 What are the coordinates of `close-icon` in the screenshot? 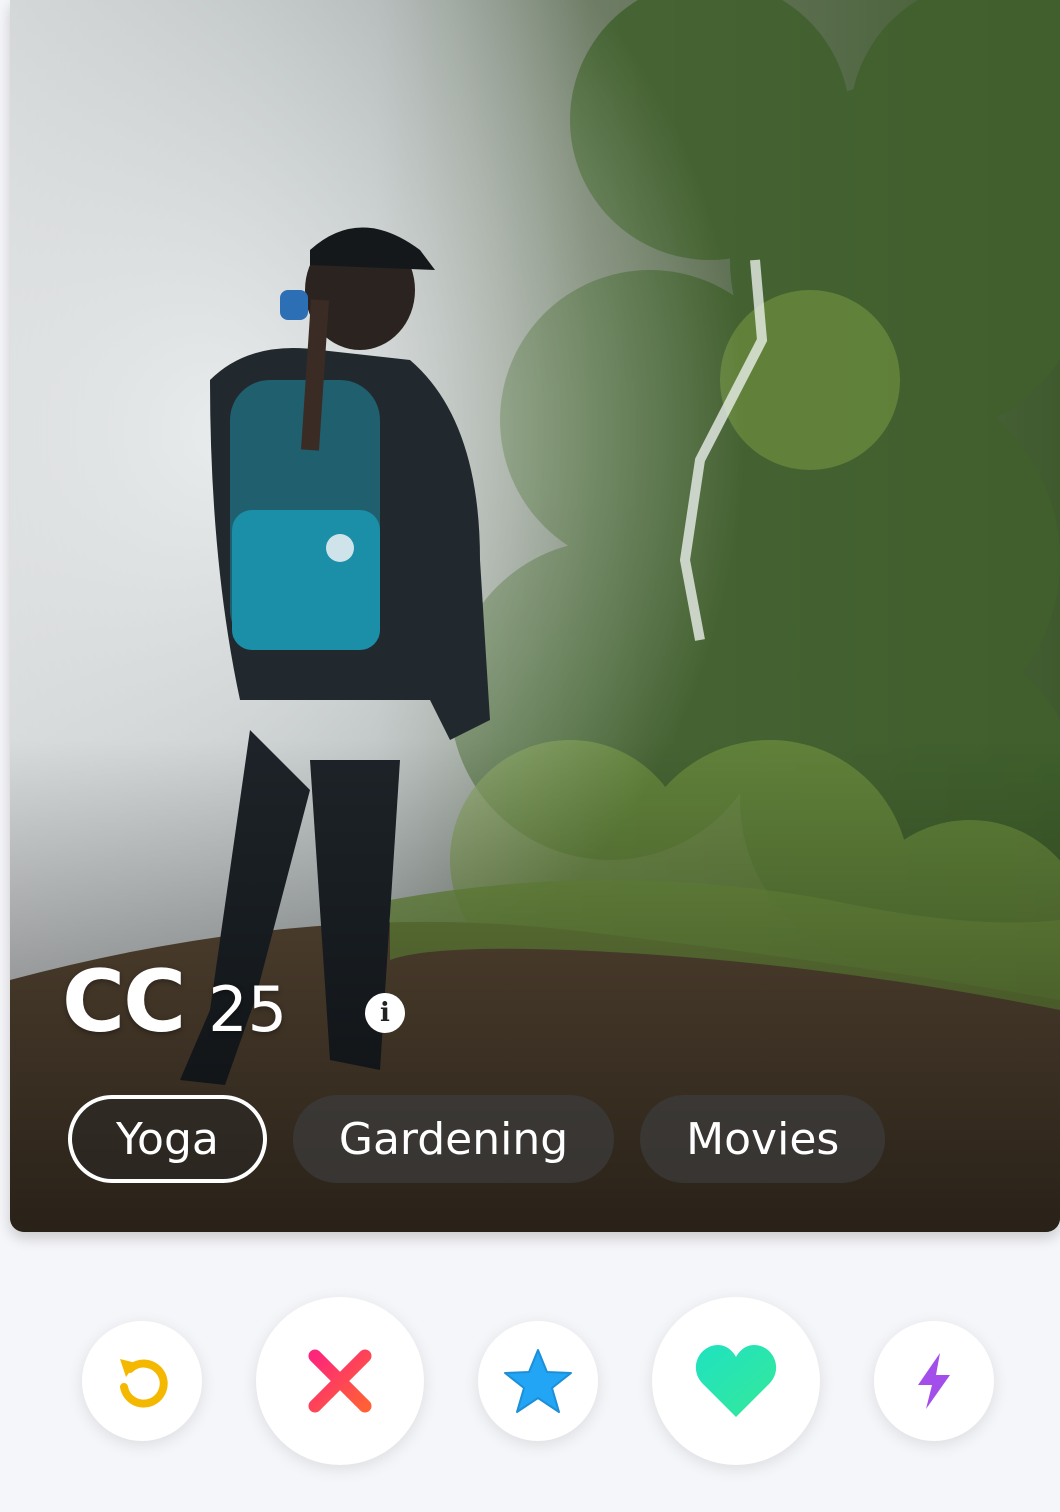 It's located at (340, 1381).